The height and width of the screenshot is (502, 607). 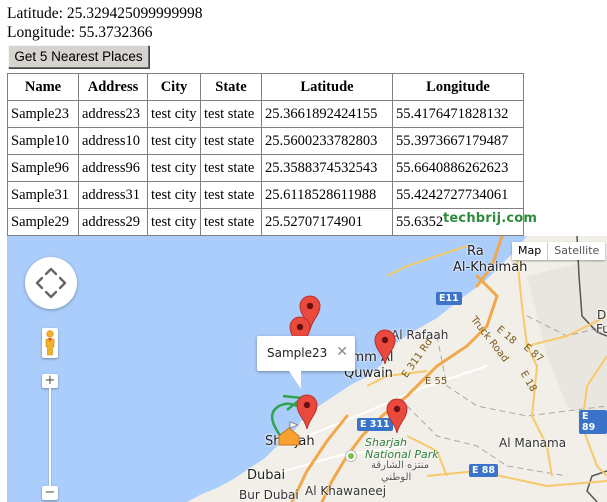 What do you see at coordinates (295, 380) in the screenshot?
I see `info-window-tail` at bounding box center [295, 380].